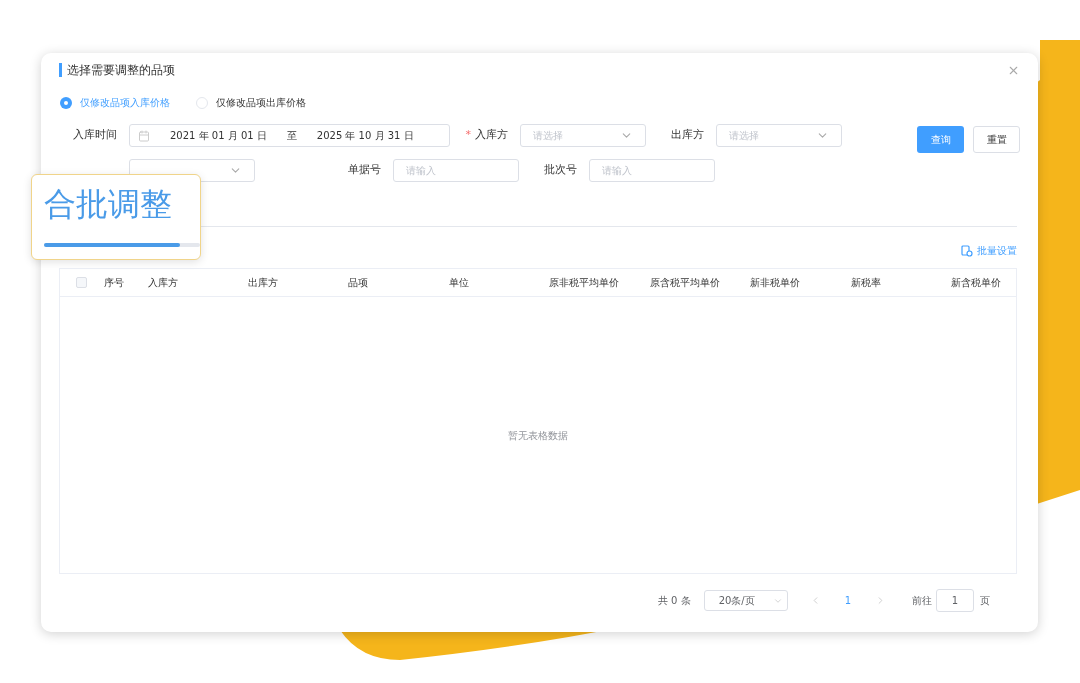  What do you see at coordinates (560, 170) in the screenshot?
I see `field-label: 批次号` at bounding box center [560, 170].